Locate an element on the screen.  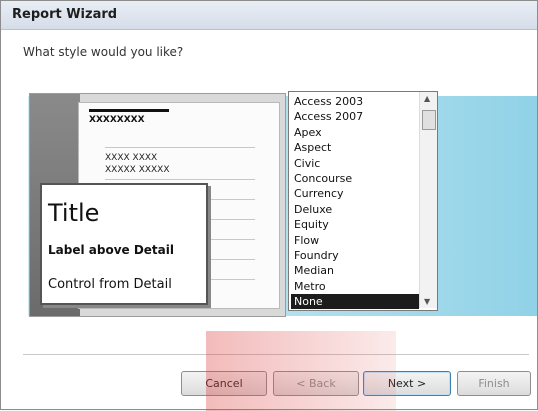
back-button: < Back is located at coordinates (316, 383).